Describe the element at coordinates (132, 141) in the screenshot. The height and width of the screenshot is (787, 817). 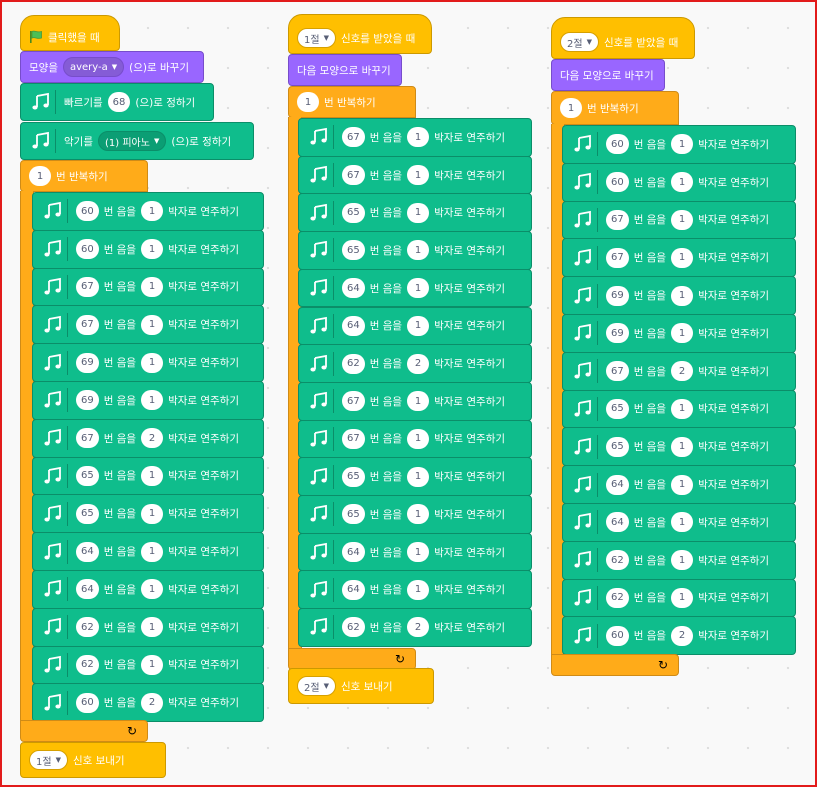
I see `instrument-dropdown: (1) 피아노 ▼` at that location.